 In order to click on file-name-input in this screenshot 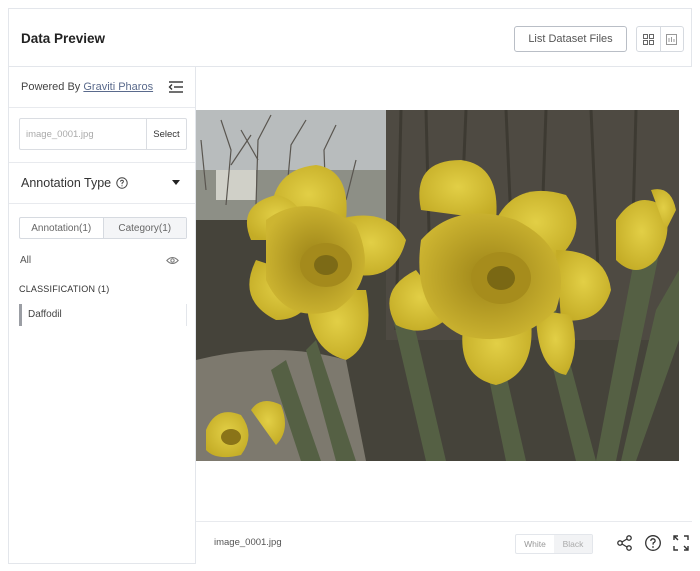, I will do `click(83, 134)`.